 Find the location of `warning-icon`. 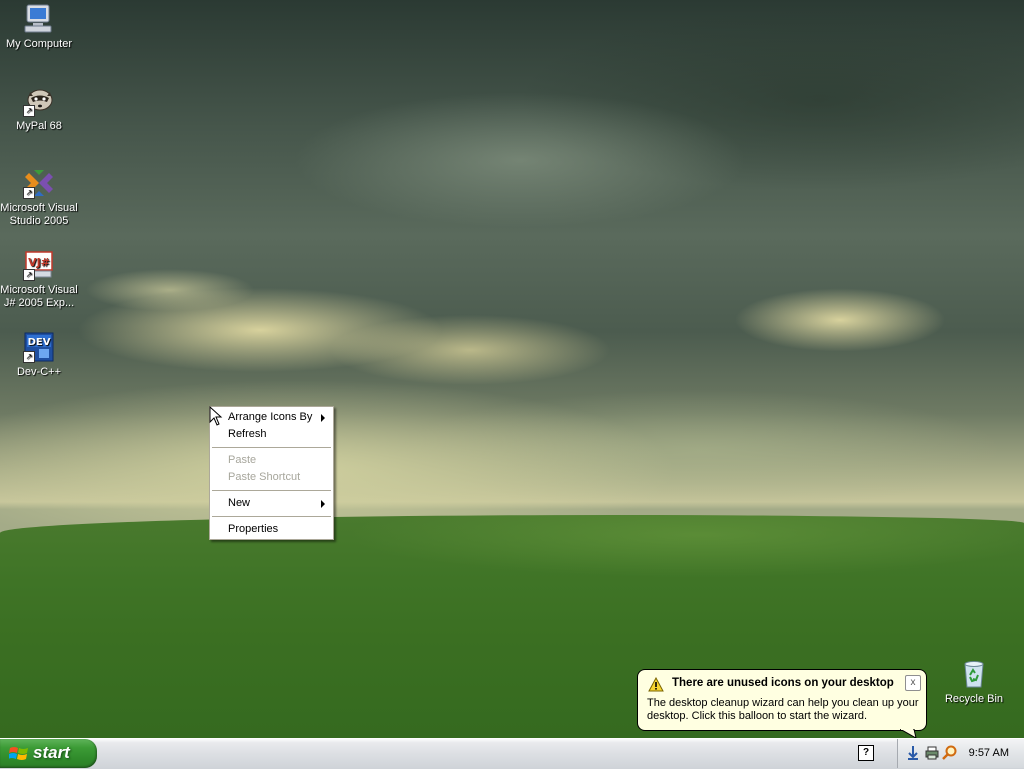

warning-icon is located at coordinates (656, 685).